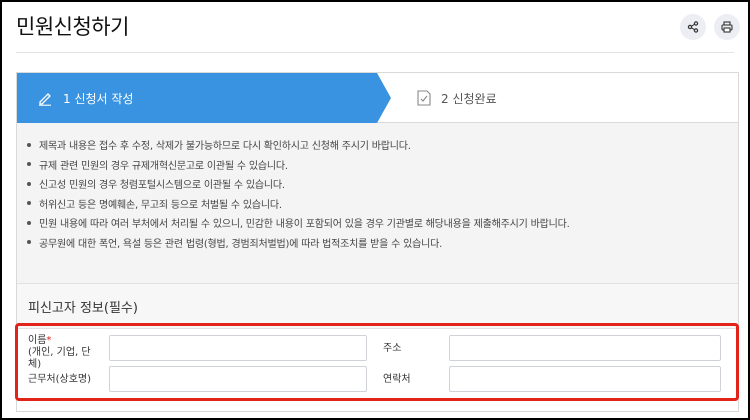 Image resolution: width=750 pixels, height=420 pixels. I want to click on notice-item: 신고성 민원의 경우 청렴포털시스템으로 이관될 수 있습니다., so click(382, 184).